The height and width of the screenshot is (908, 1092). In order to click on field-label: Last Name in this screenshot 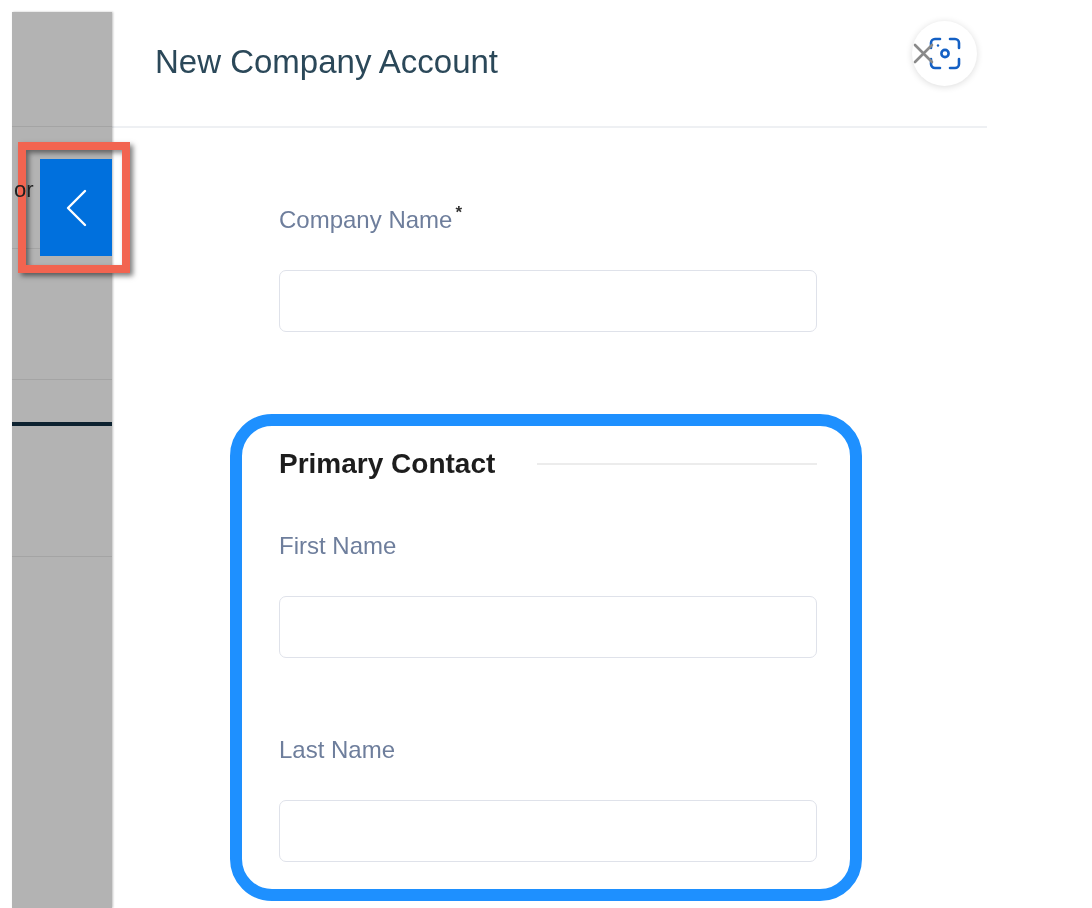, I will do `click(337, 750)`.